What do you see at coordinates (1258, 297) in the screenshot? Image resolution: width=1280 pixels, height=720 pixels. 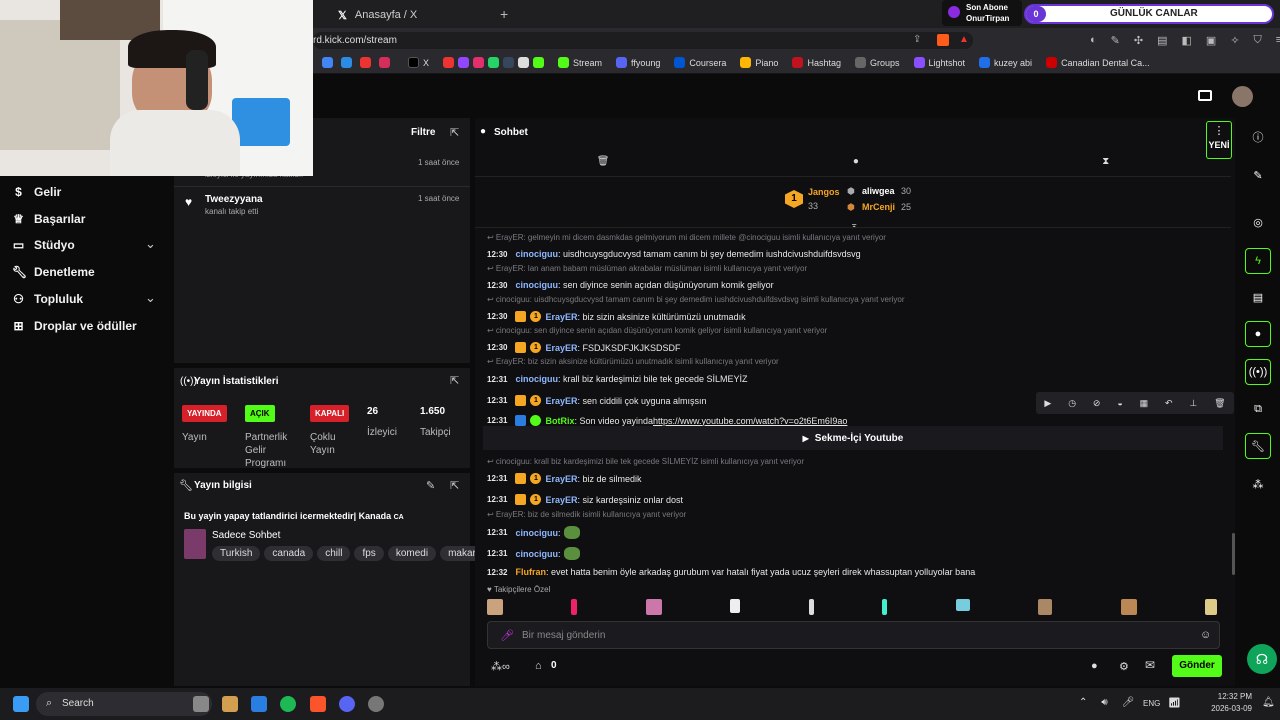 I see `document-icon: ▤` at bounding box center [1258, 297].